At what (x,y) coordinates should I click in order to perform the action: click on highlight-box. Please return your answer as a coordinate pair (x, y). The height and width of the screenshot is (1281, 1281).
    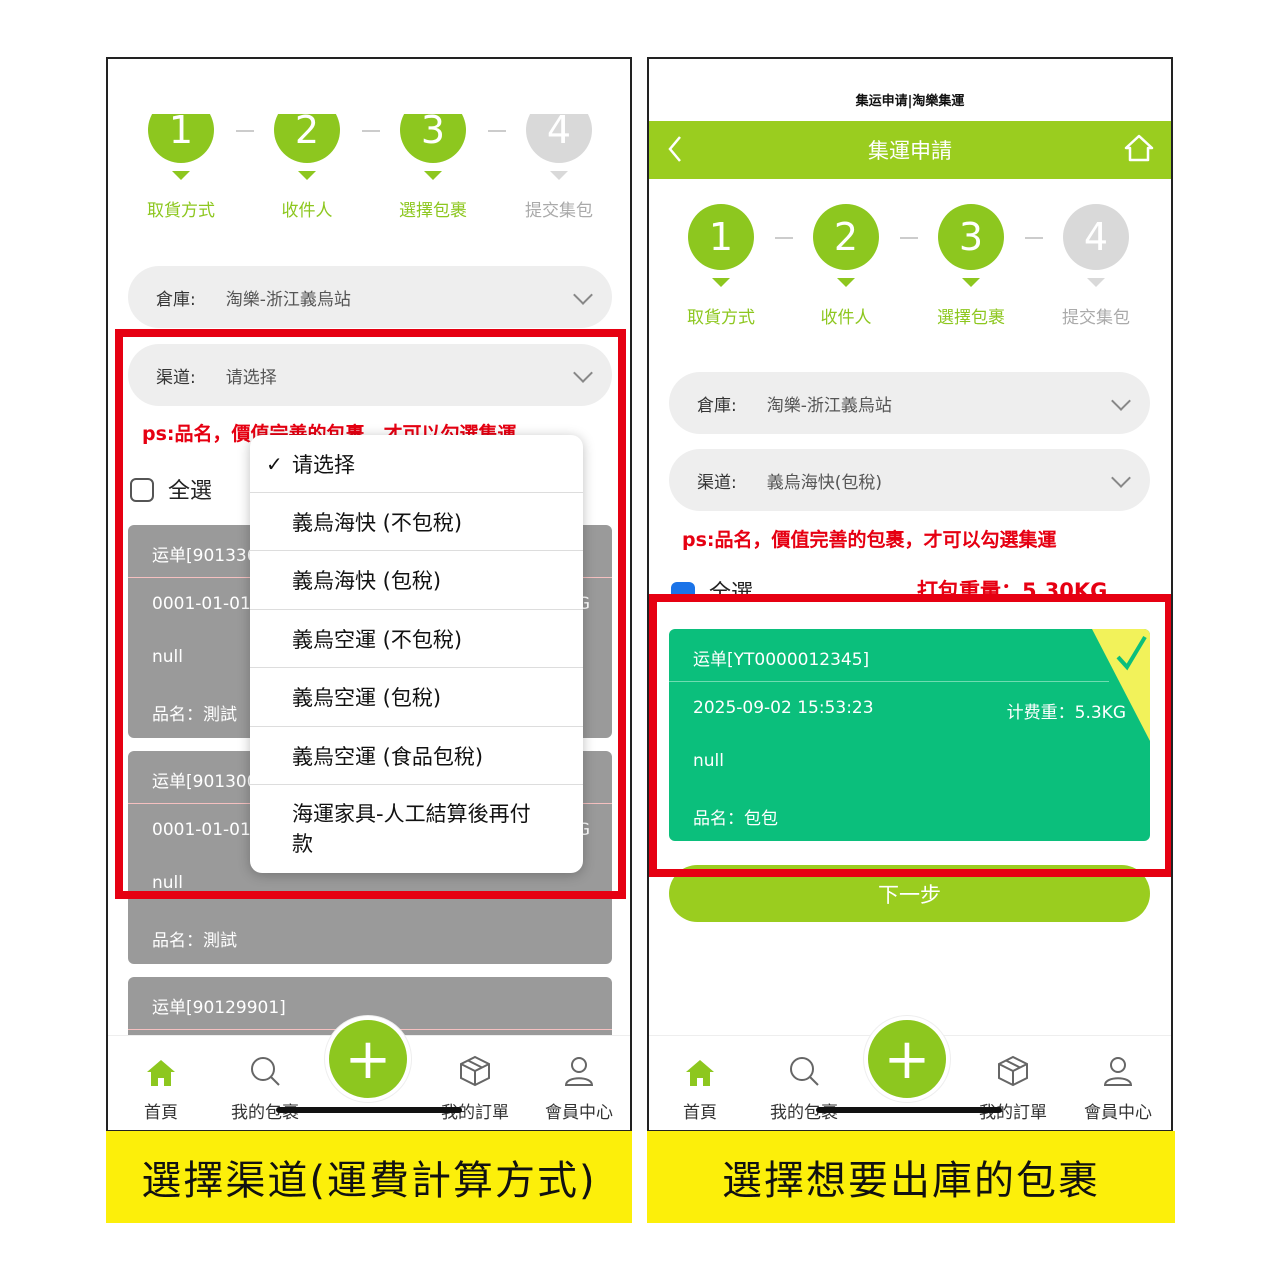
    Looking at the image, I should click on (910, 735).